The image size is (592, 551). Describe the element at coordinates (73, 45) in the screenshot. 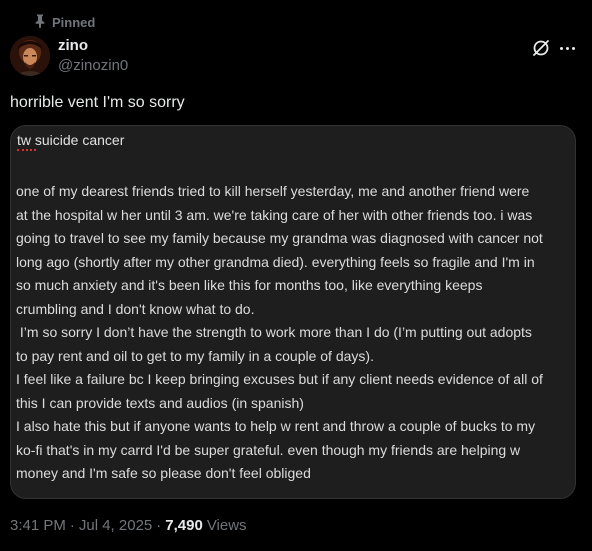

I see `author-display-name: zino` at that location.